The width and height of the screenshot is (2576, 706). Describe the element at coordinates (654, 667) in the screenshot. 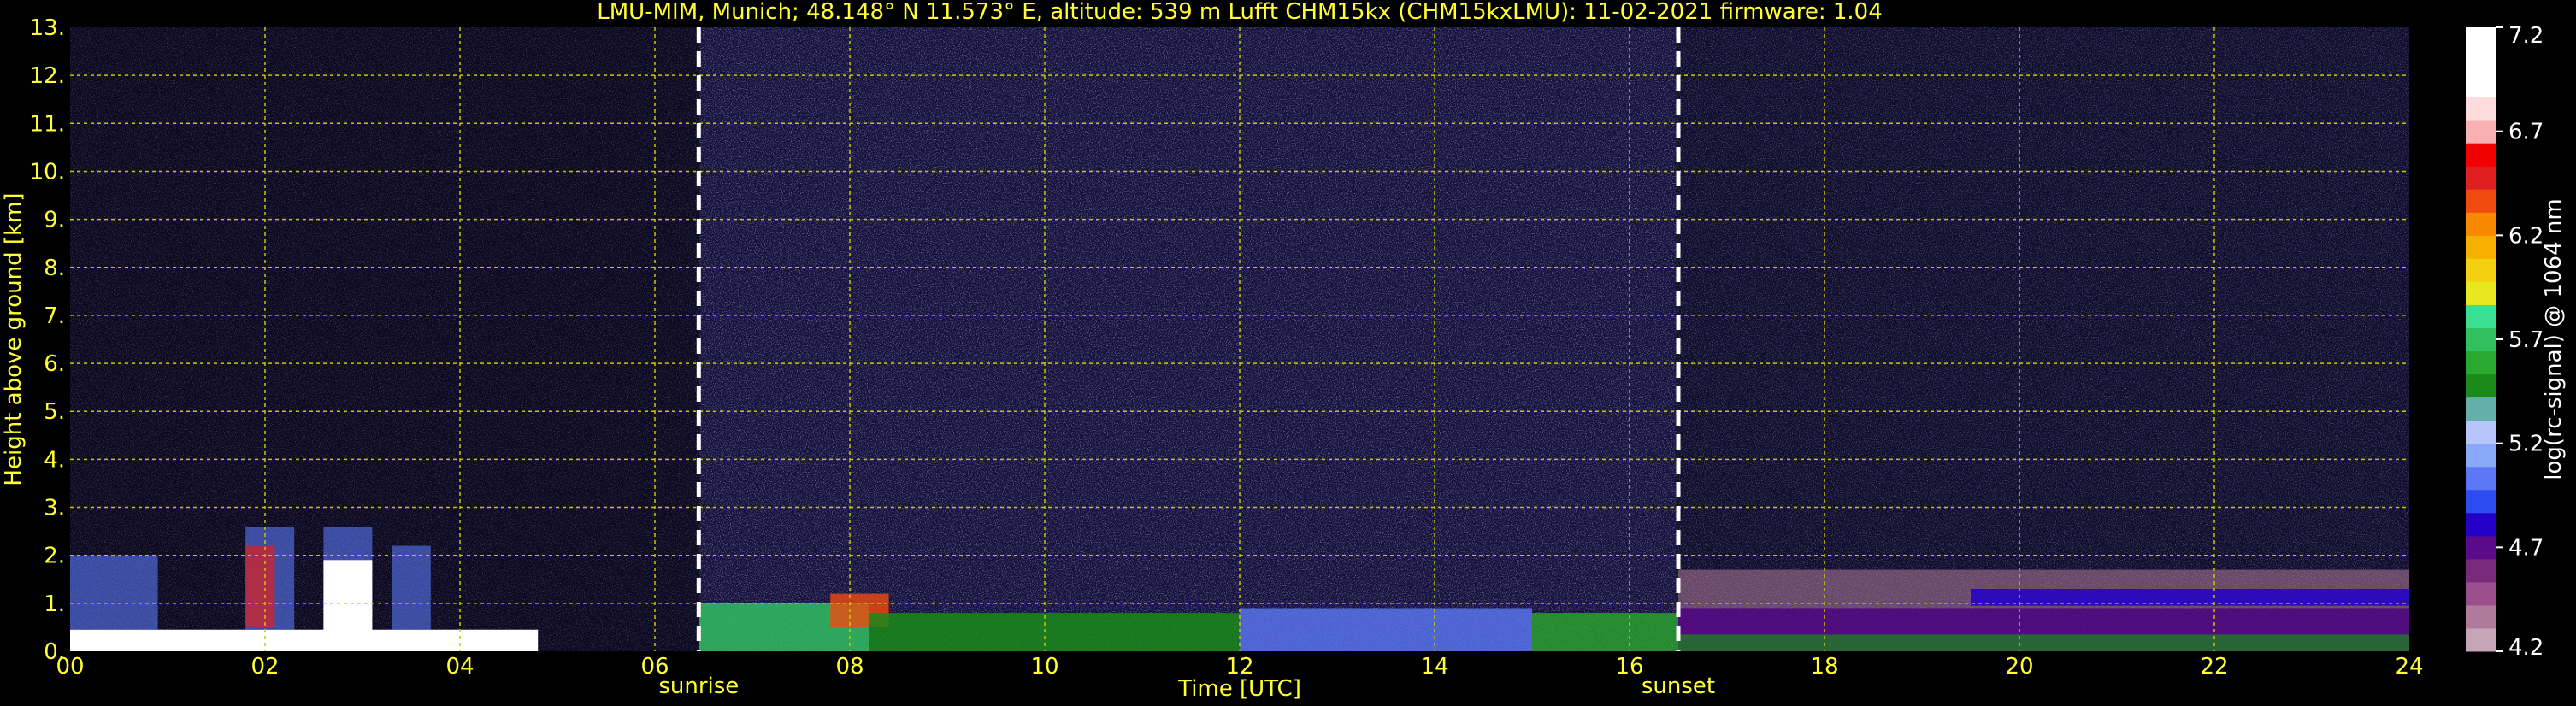

I see `x-tick-label: 06` at that location.